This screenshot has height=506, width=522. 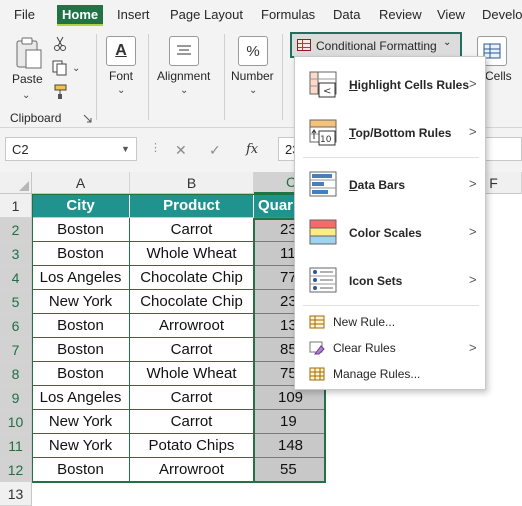 What do you see at coordinates (304, 45) in the screenshot?
I see `conditional-formatting-icon` at bounding box center [304, 45].